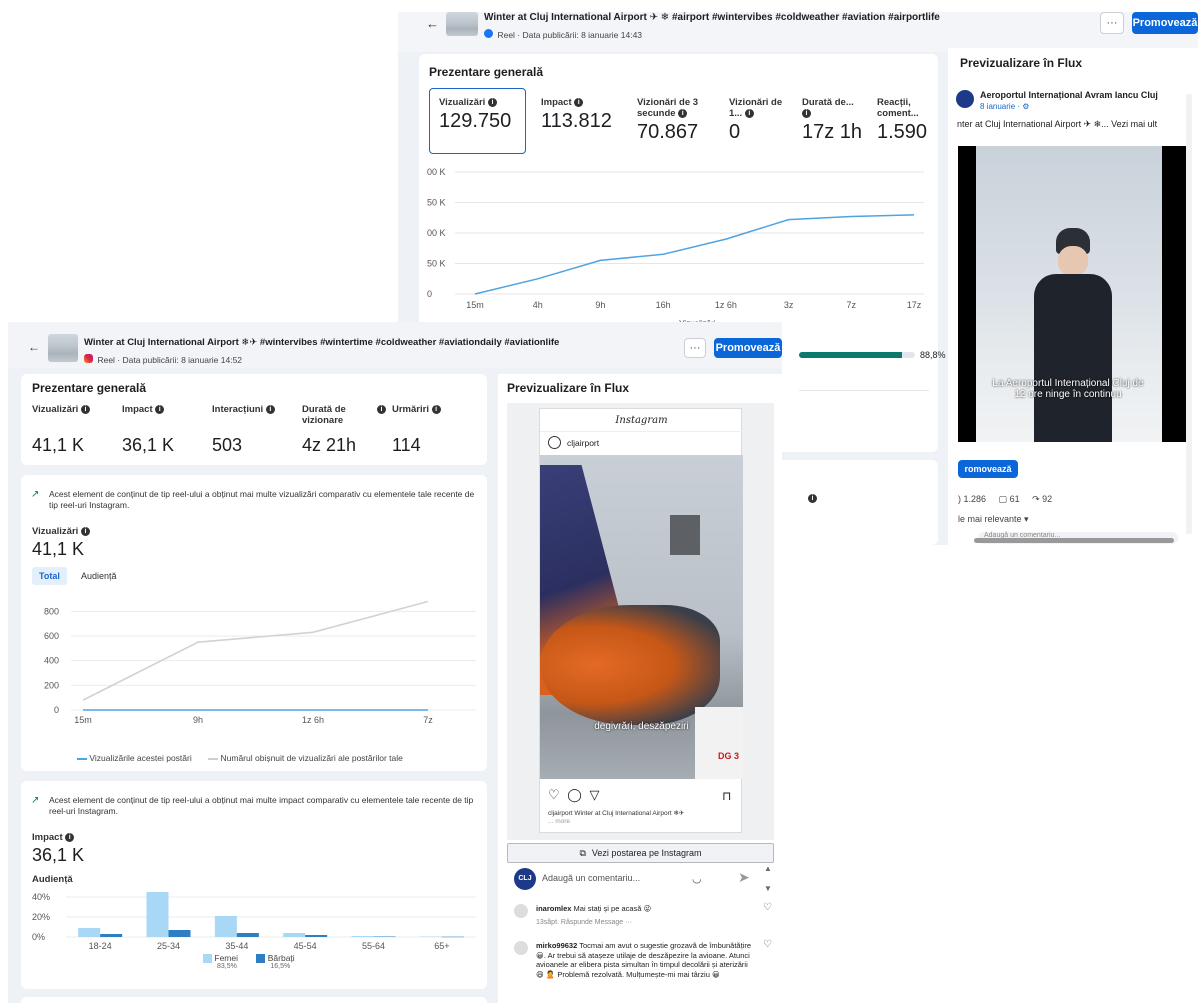  Describe the element at coordinates (99, 576) in the screenshot. I see `tab-audience: Audiență` at that location.